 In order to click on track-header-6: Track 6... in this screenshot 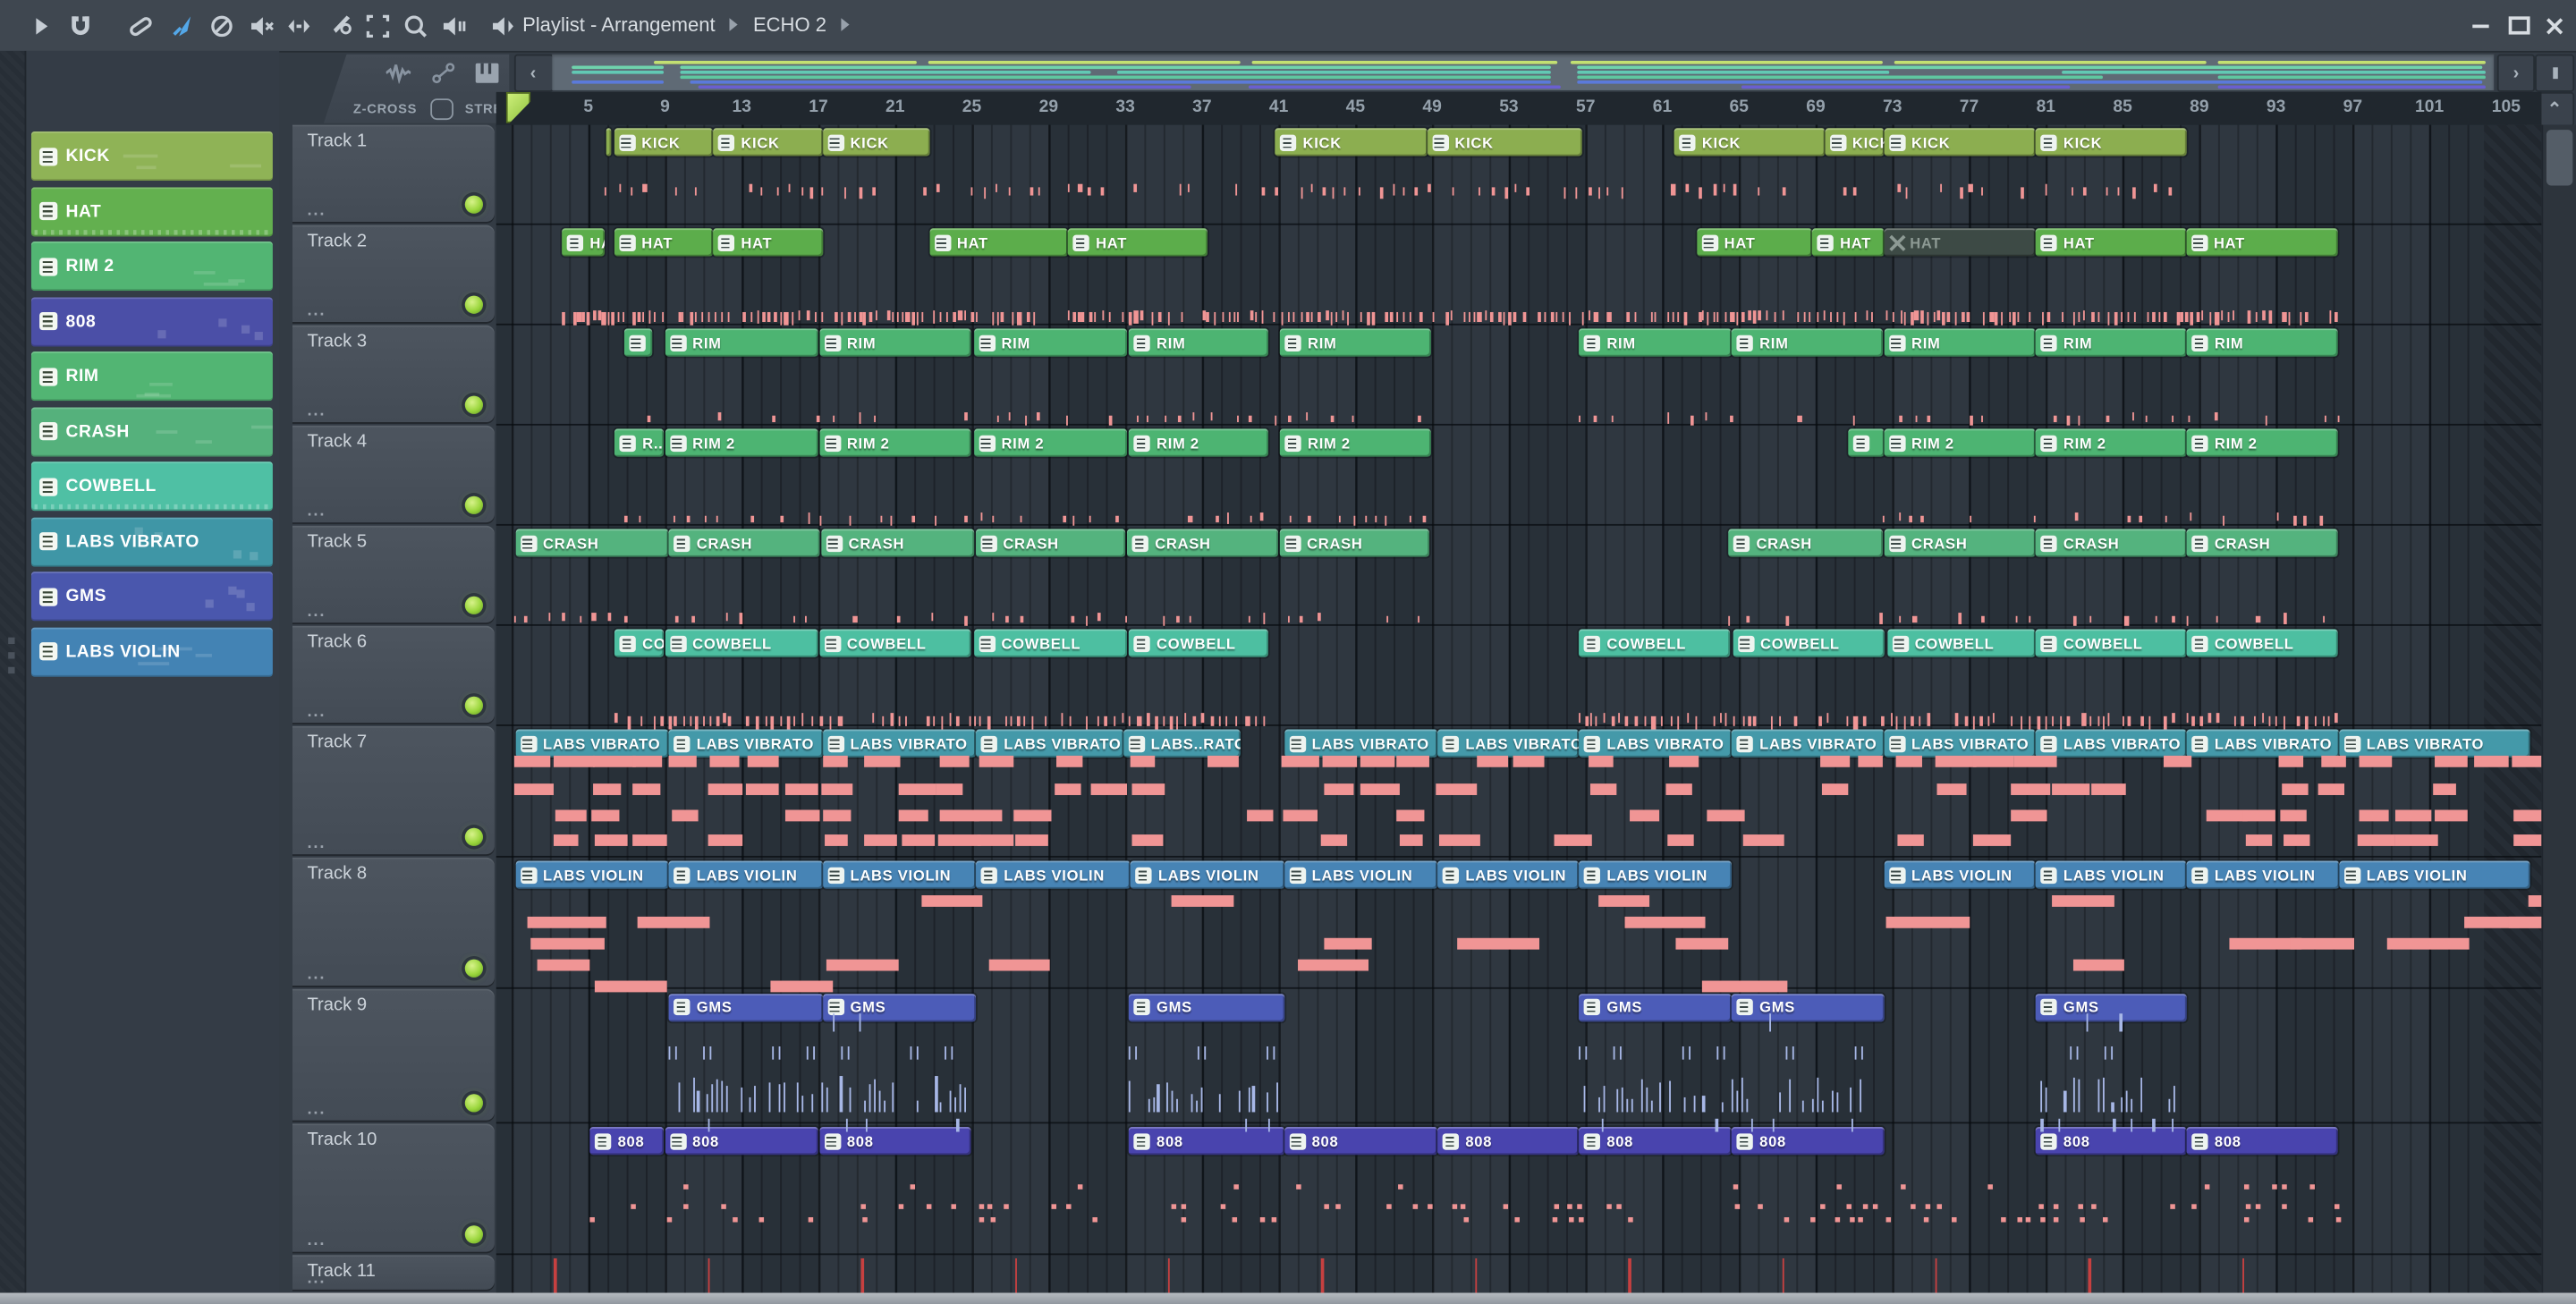, I will do `click(393, 673)`.